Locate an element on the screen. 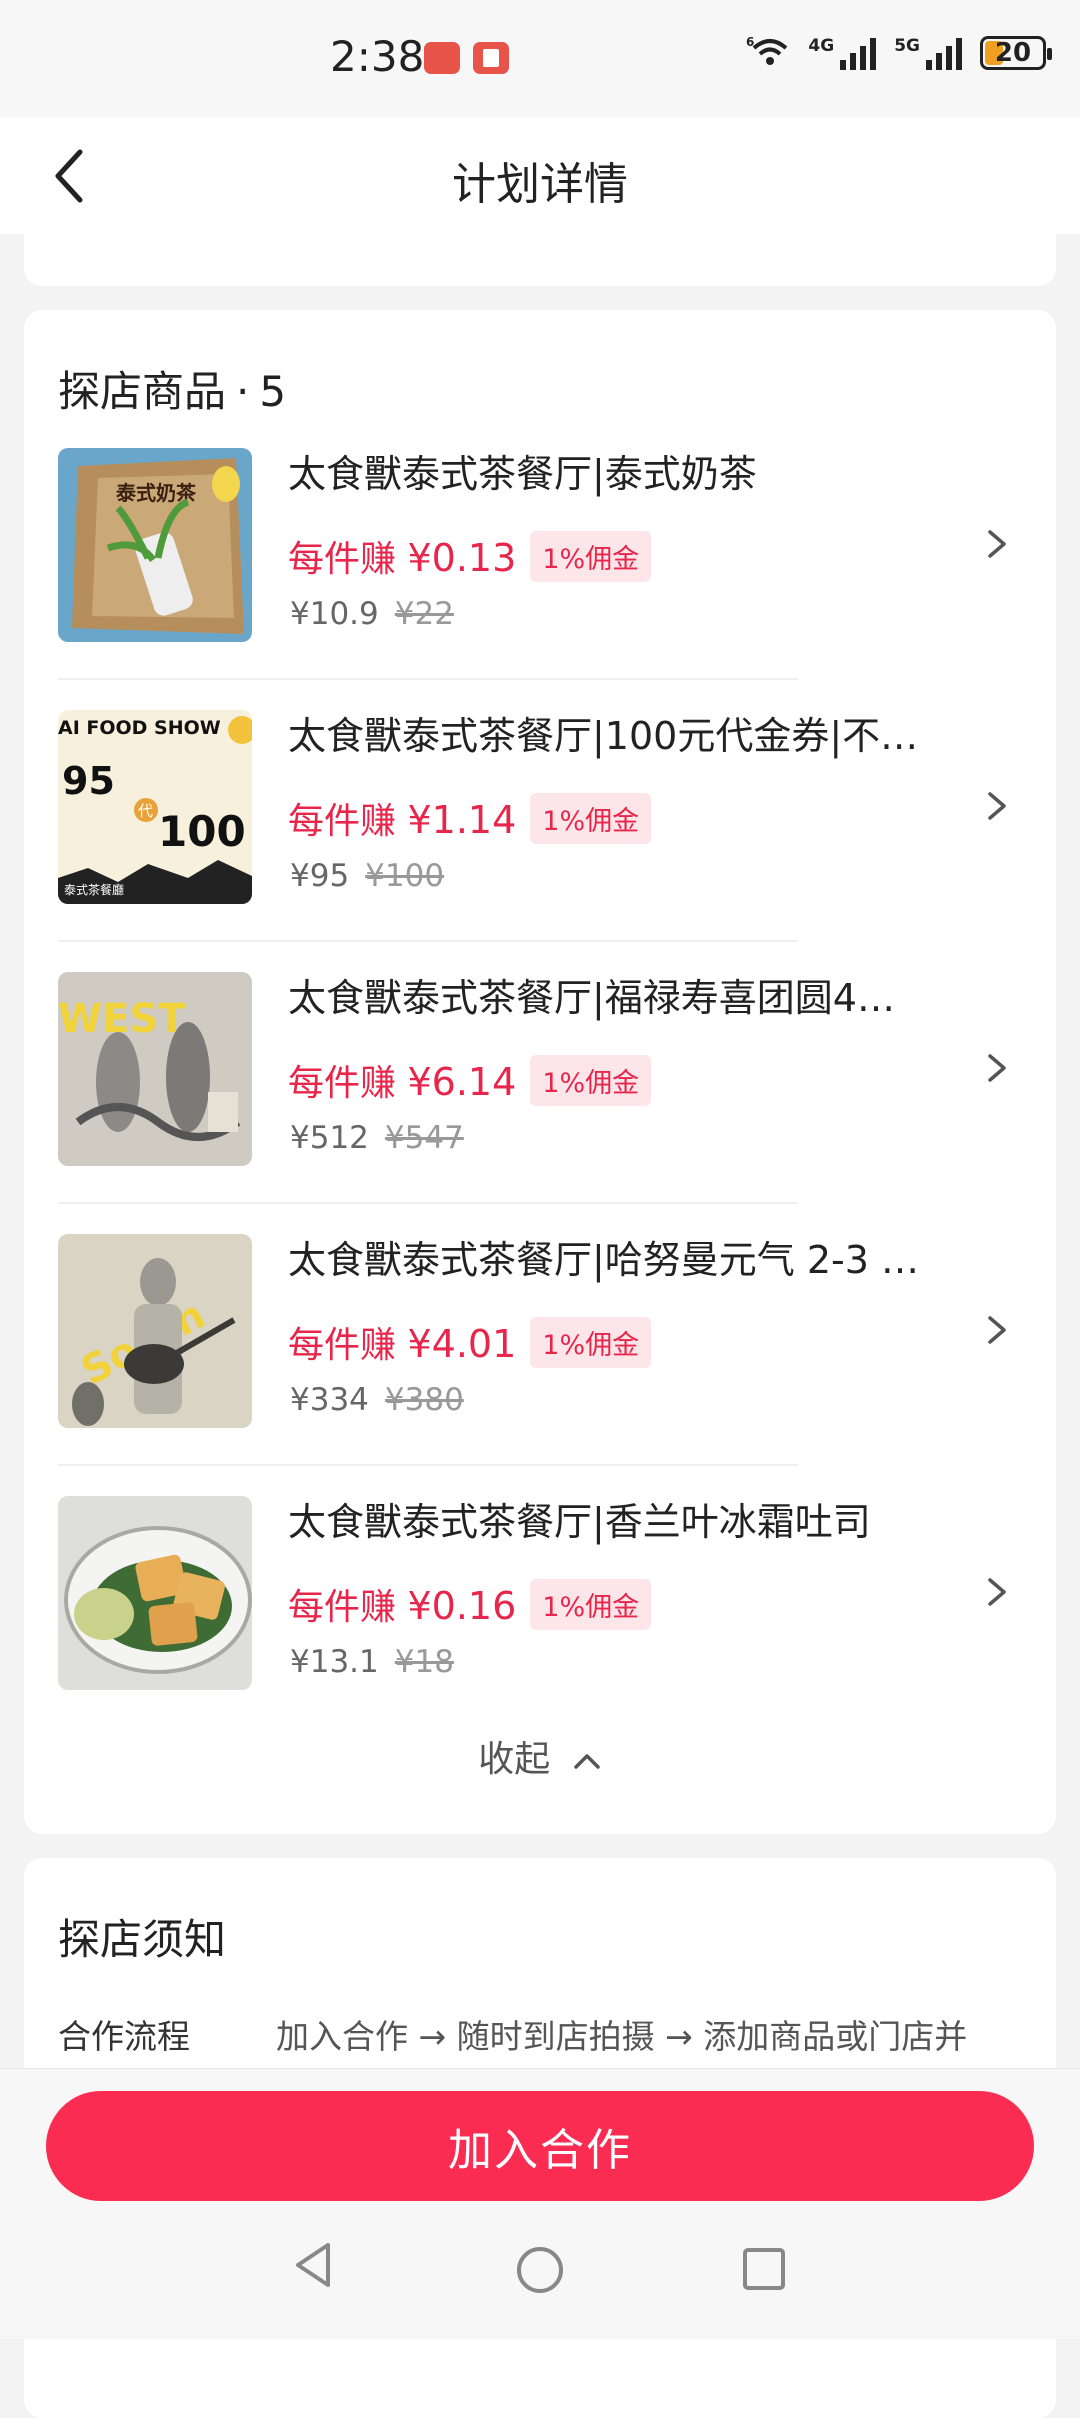 The image size is (1080, 2418). page-title: 计划详情 is located at coordinates (540, 184).